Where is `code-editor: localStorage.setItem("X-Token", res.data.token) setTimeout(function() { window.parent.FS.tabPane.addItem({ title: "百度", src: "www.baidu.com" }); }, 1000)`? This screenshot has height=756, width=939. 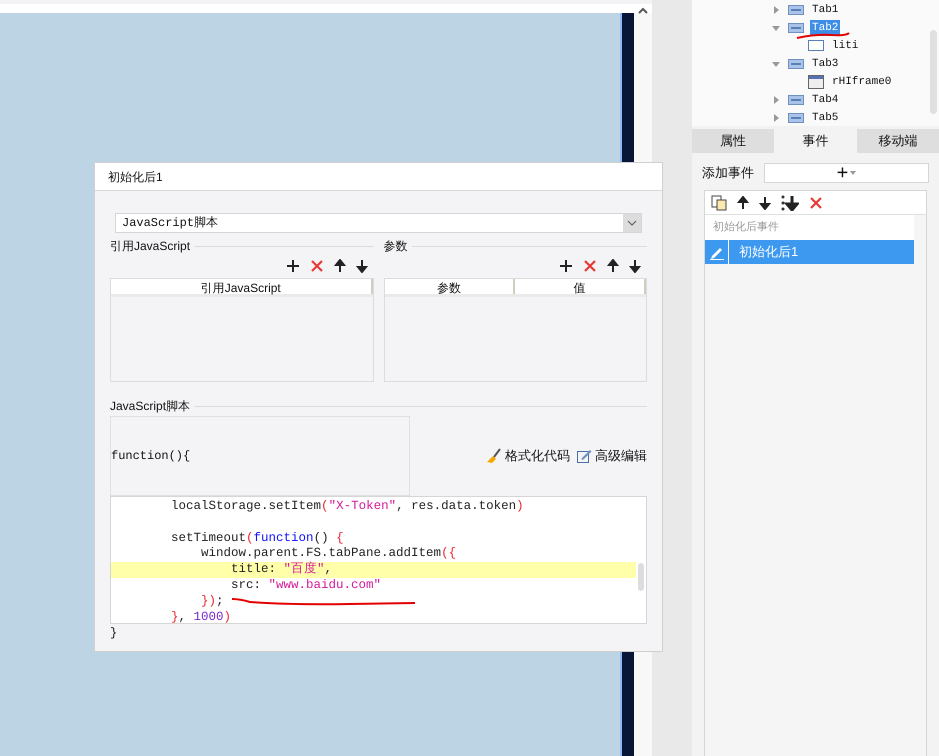
code-editor: localStorage.setItem("X-Token", res.data.token) setTimeout(function() { window.parent.FS.tabPane.addItem({ title: "百度", src: "www.baidu.com" }); }, 1000) is located at coordinates (378, 560).